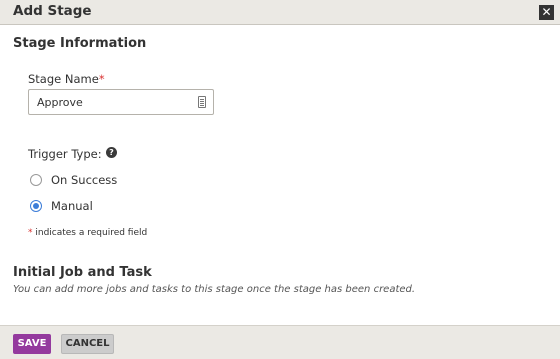  I want to click on required-field-note: * indicates a required field, so click(87, 233).